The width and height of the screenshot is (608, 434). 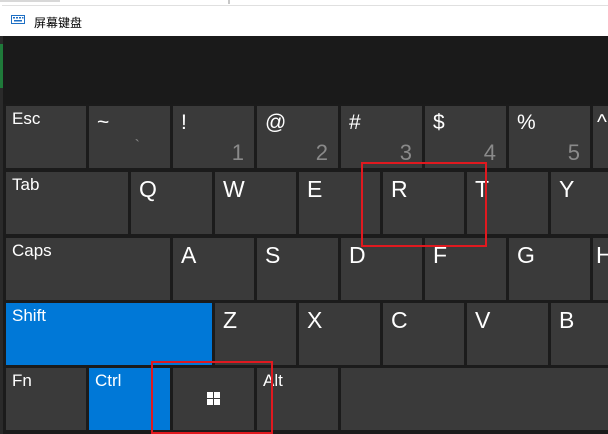 I want to click on key-h: H, so click(x=600, y=269).